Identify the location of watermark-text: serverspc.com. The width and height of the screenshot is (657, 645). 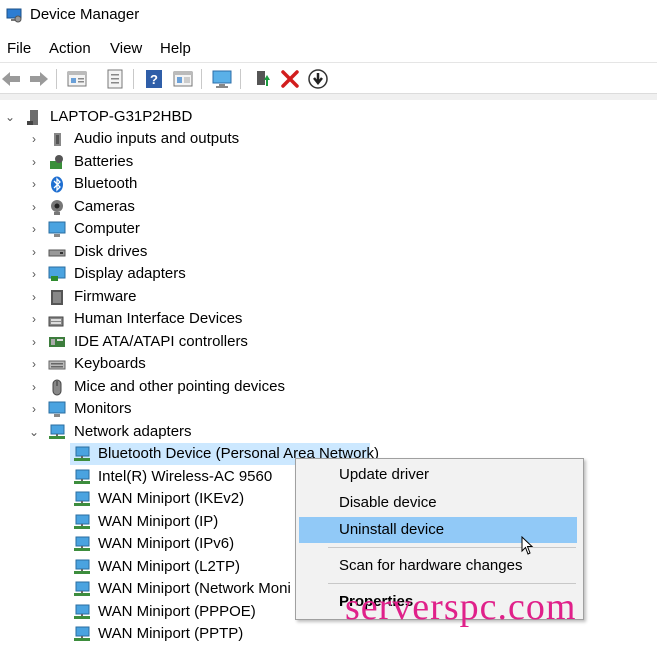
(461, 607).